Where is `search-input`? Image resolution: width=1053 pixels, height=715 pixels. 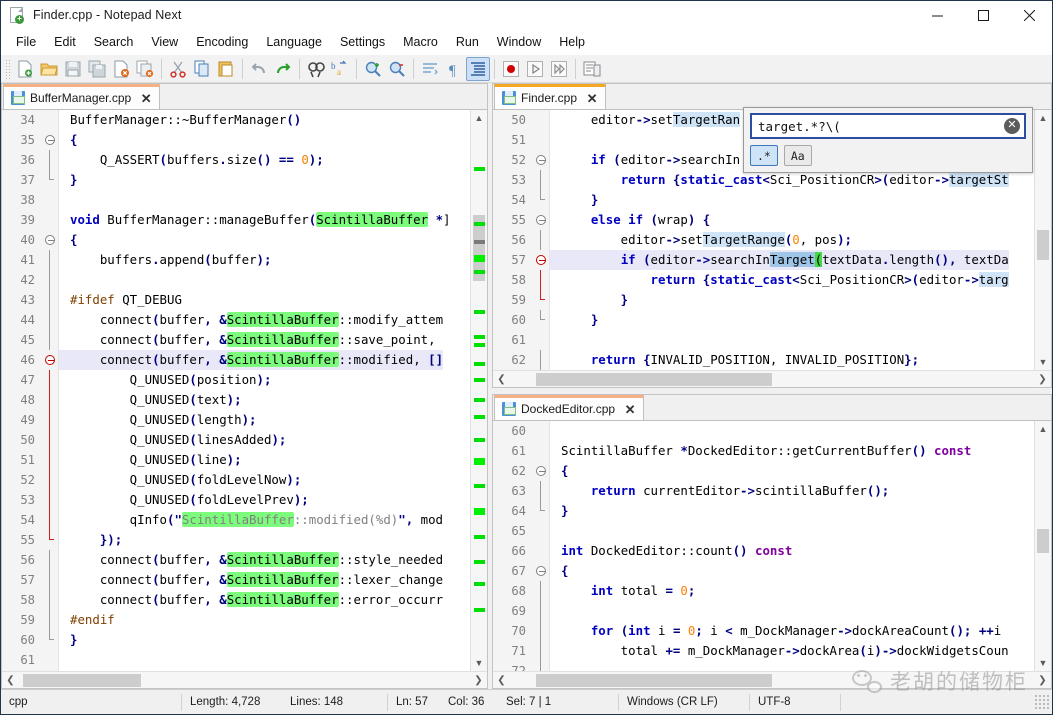 search-input is located at coordinates (881, 126).